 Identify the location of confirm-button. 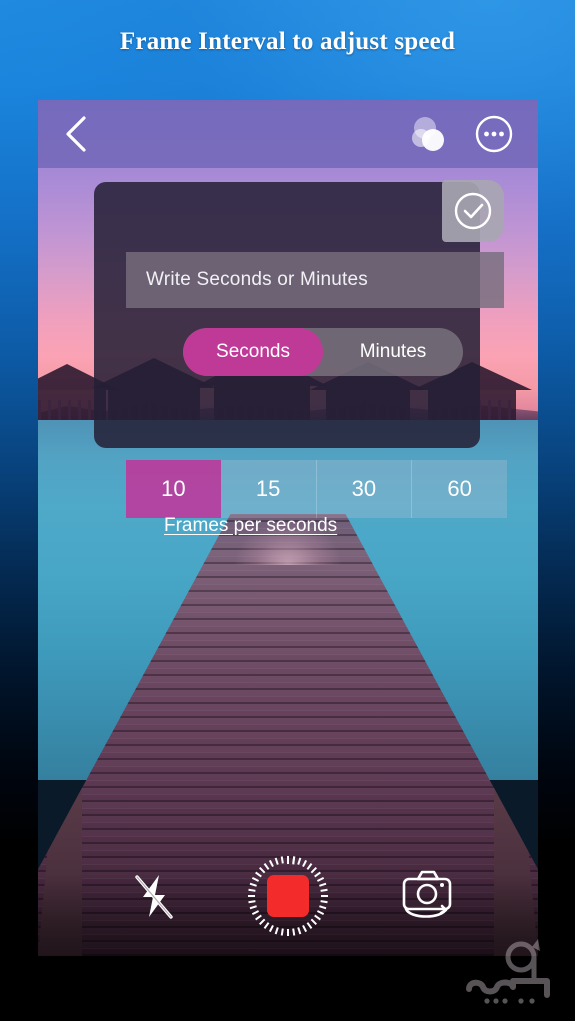
(473, 211).